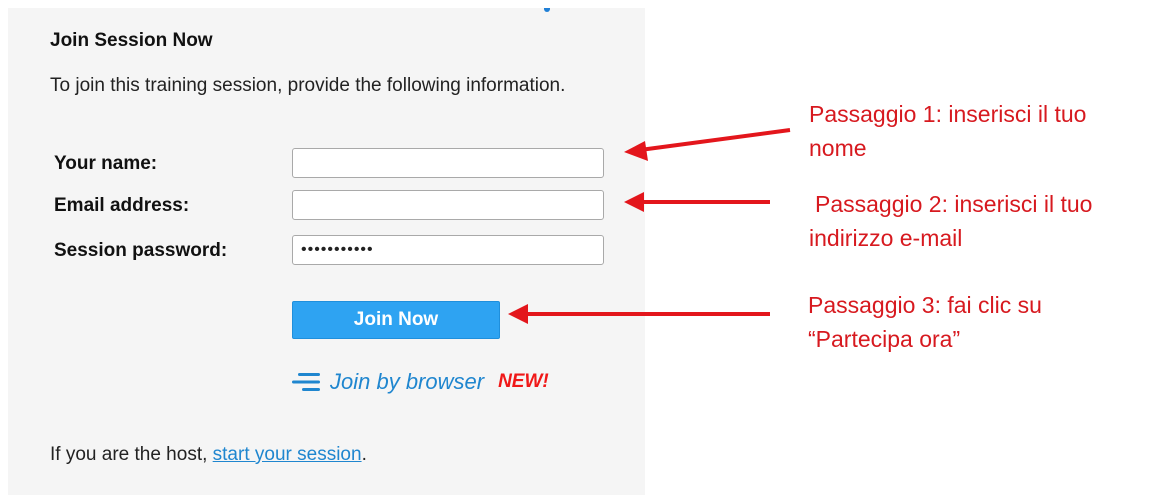 This screenshot has height=495, width=1163. What do you see at coordinates (925, 322) in the screenshot?
I see `annotation-step3: Passaggio 3: fai clic su “Partecipa ora”` at bounding box center [925, 322].